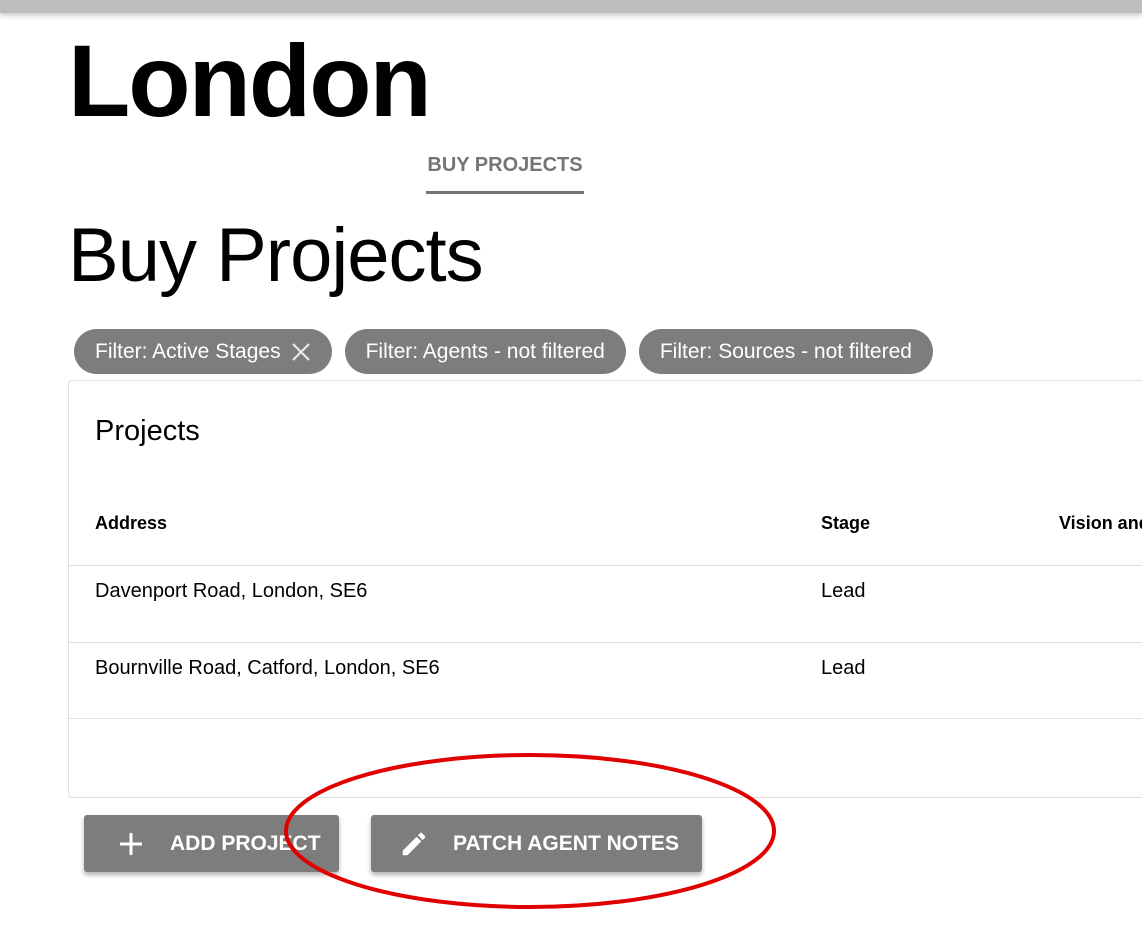 The width and height of the screenshot is (1142, 926). Describe the element at coordinates (276, 255) in the screenshot. I see `page-title: Buy Projects` at that location.